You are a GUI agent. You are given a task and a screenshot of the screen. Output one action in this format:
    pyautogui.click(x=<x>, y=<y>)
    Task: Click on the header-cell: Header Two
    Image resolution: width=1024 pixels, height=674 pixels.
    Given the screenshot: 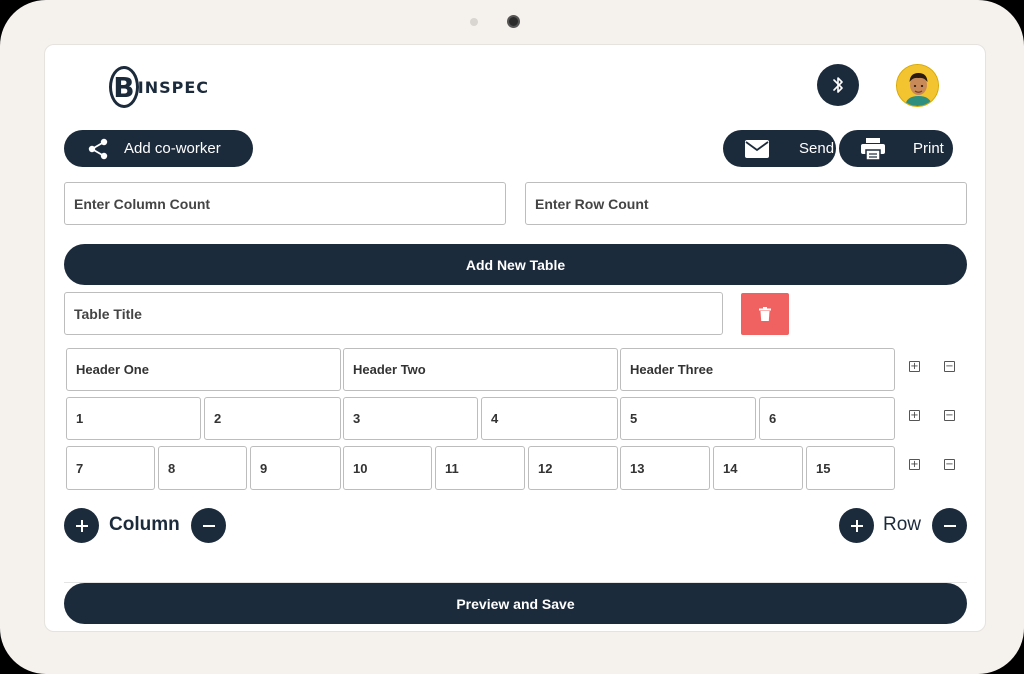 What is the action you would take?
    pyautogui.click(x=480, y=369)
    